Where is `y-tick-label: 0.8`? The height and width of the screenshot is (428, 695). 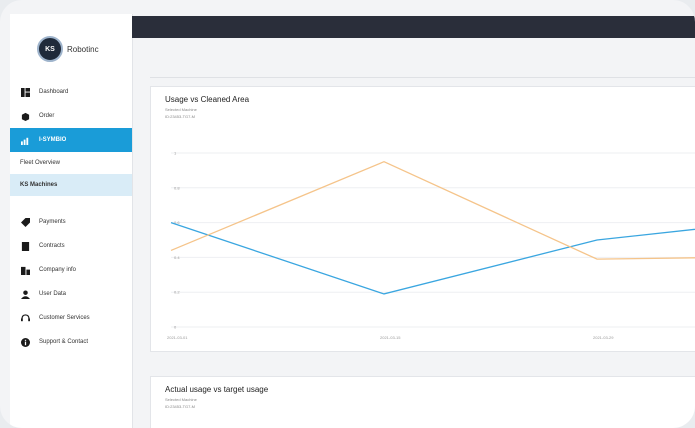 y-tick-label: 0.8 is located at coordinates (177, 187).